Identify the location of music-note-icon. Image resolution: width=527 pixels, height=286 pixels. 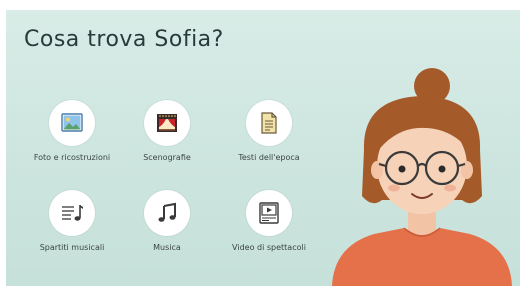
(167, 212).